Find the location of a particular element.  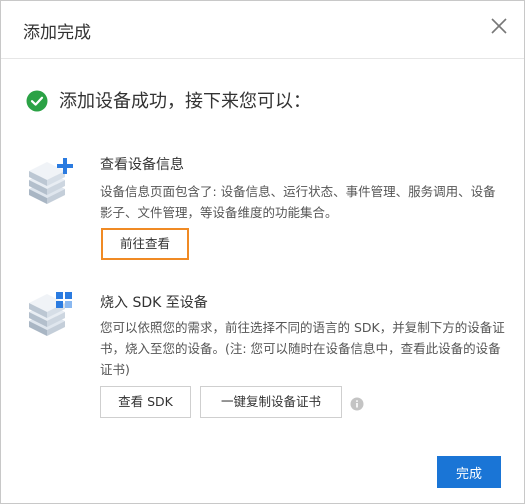

check-circle-icon is located at coordinates (37, 101).